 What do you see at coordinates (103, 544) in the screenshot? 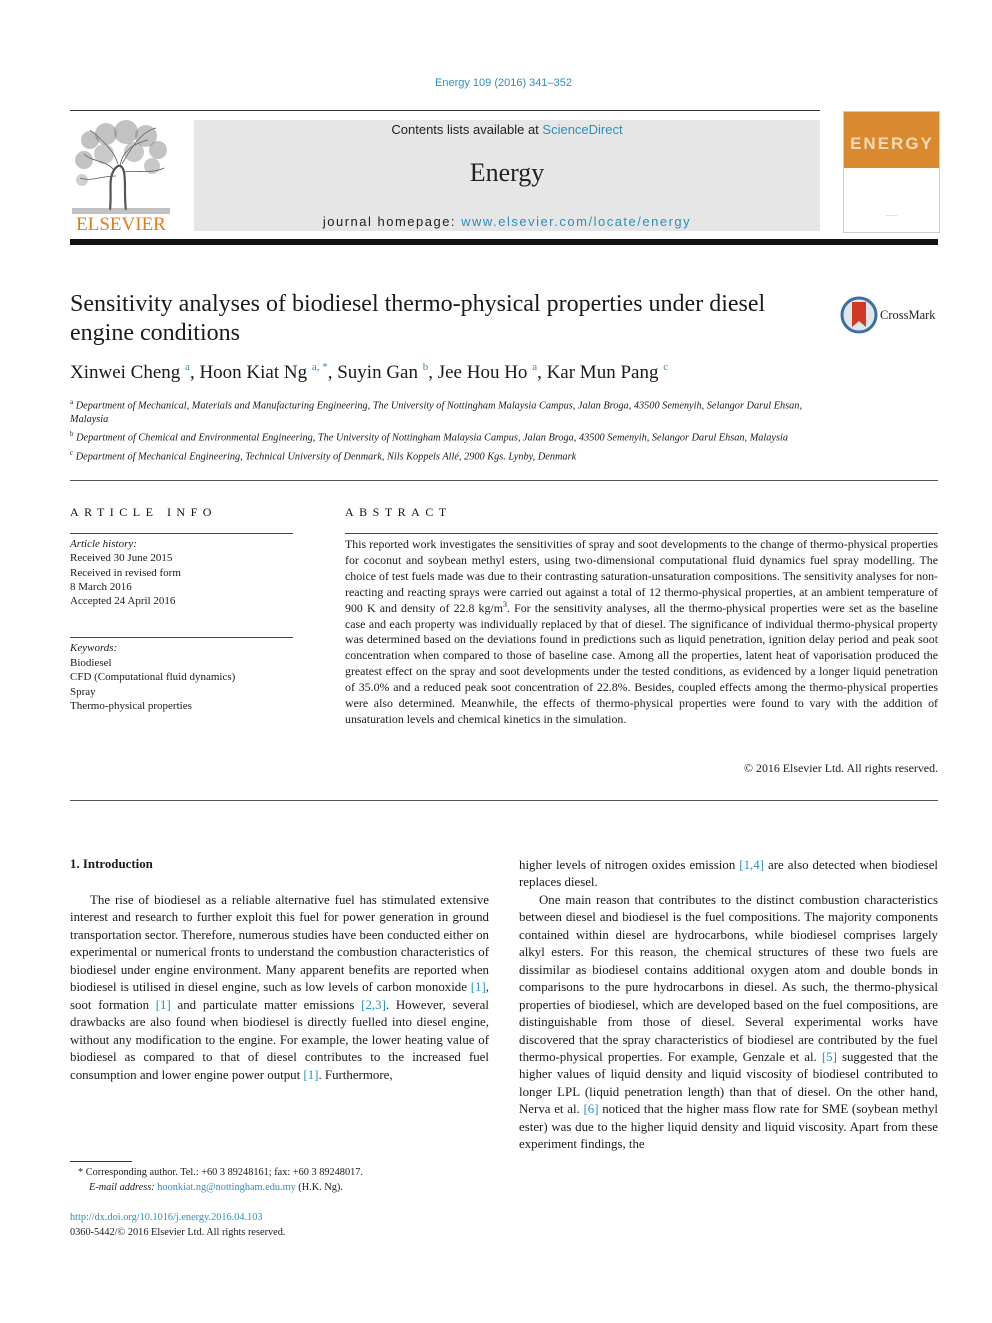
I see `history-label: Article history:` at bounding box center [103, 544].